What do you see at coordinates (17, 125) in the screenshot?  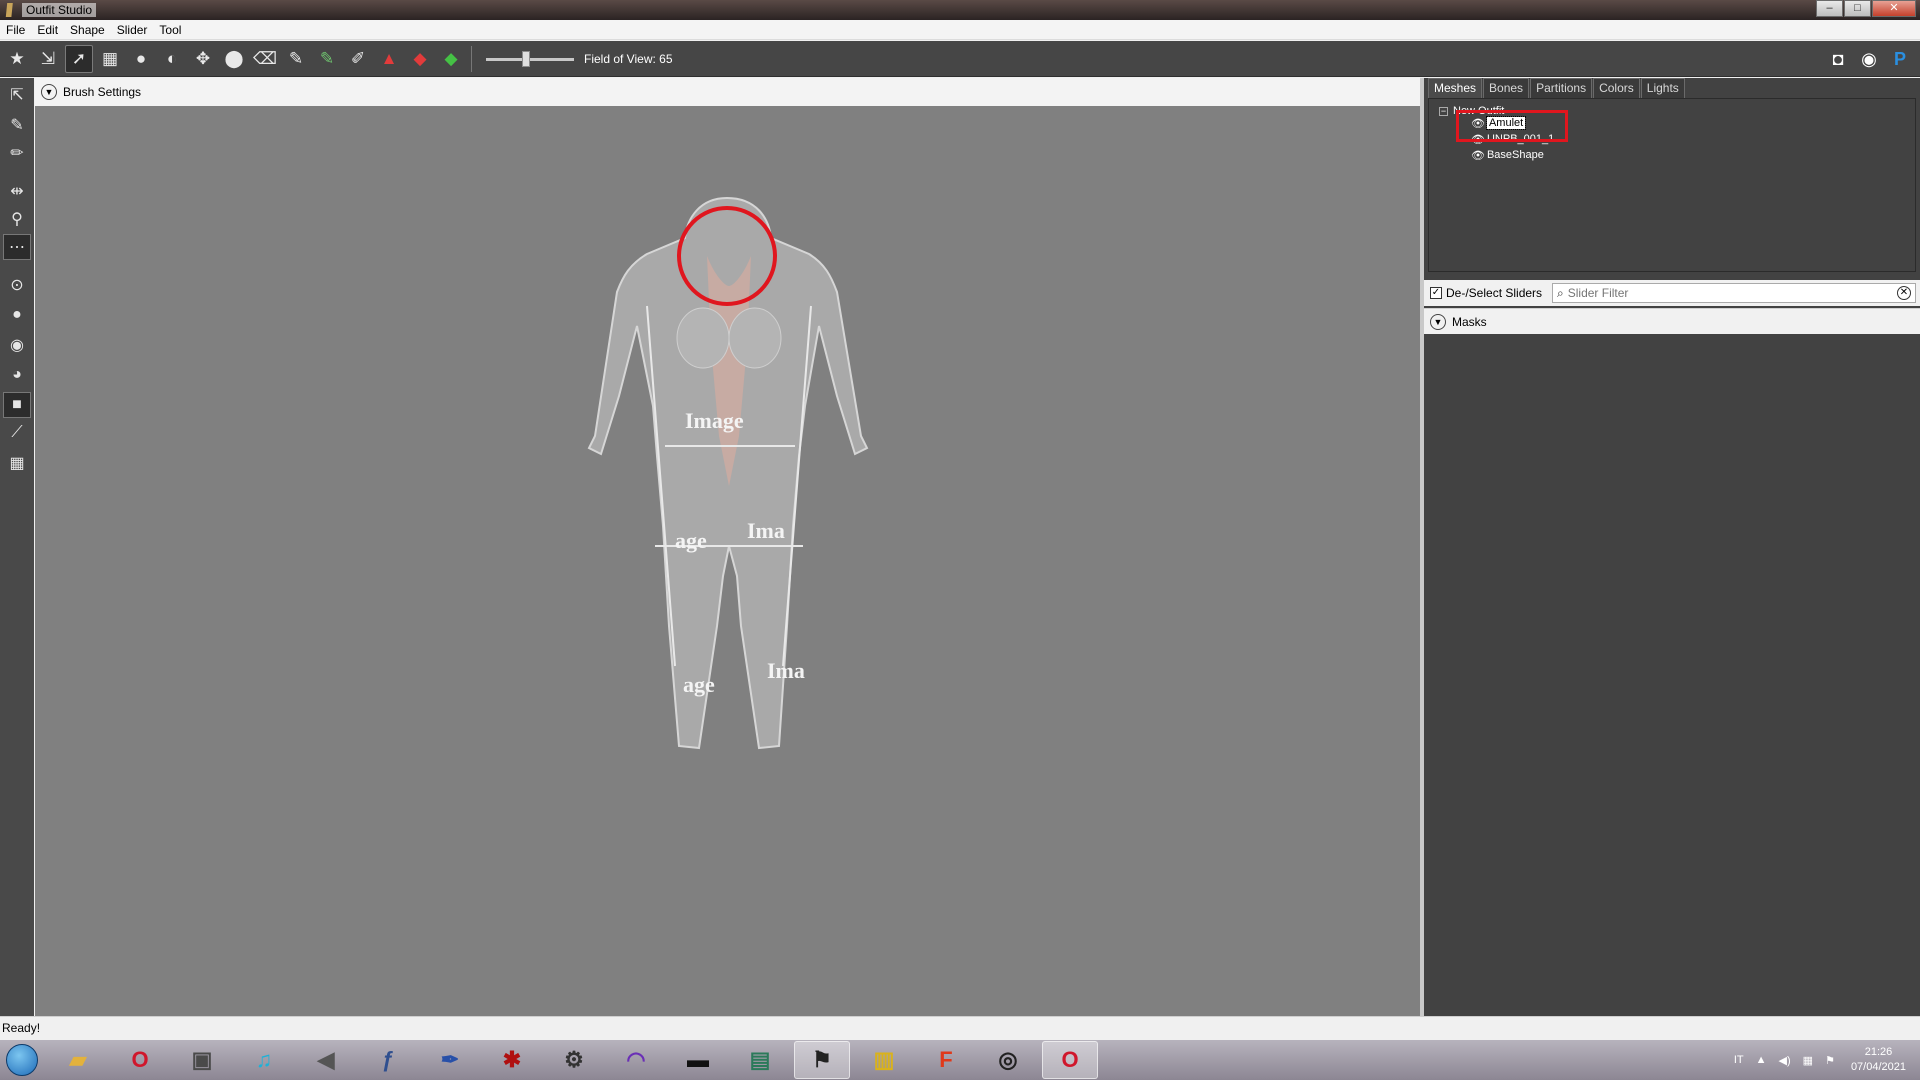 I see `pin-tool-icon: ✎` at bounding box center [17, 125].